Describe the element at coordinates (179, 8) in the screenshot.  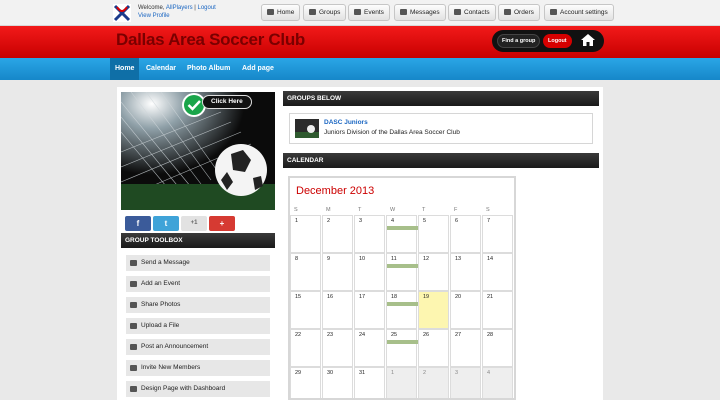
I see `user-link: AllPlayers` at that location.